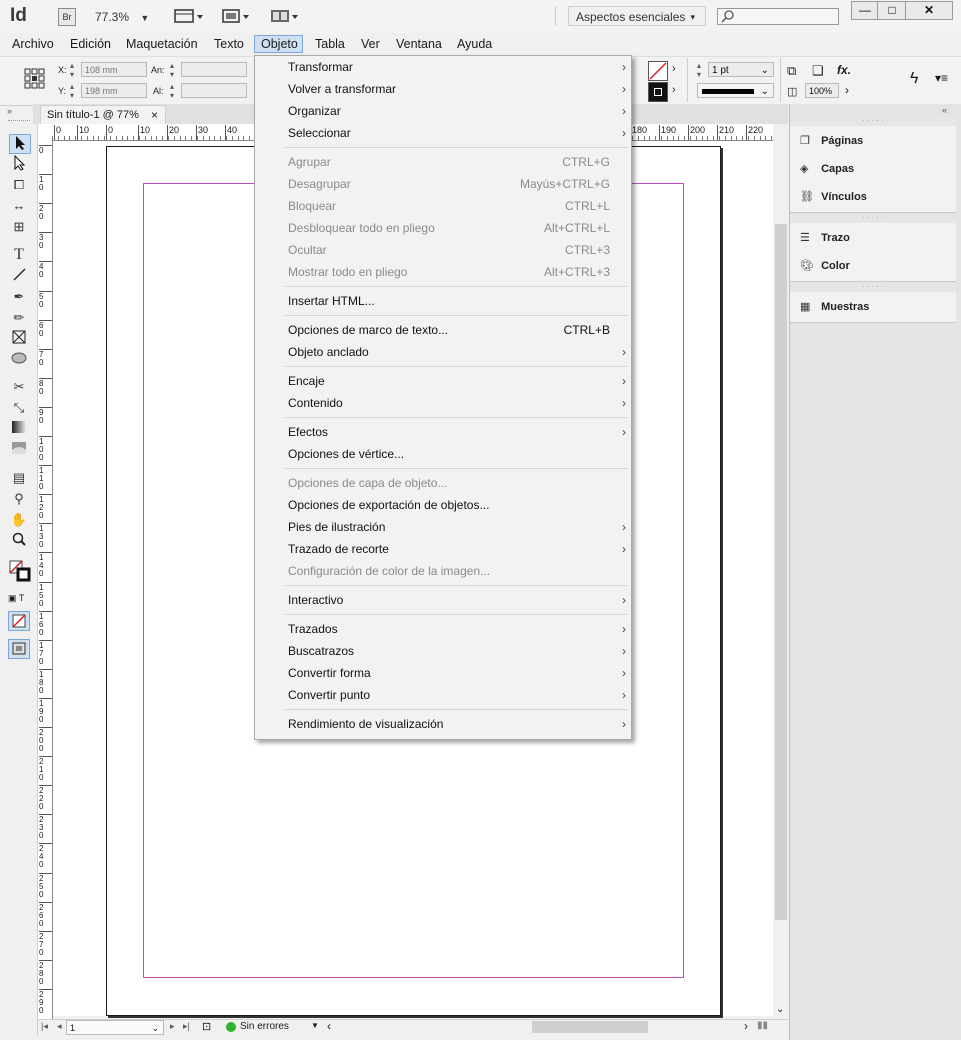 This screenshot has height=1040, width=961. Describe the element at coordinates (279, 44) in the screenshot. I see `menu-objeto: Objeto` at that location.